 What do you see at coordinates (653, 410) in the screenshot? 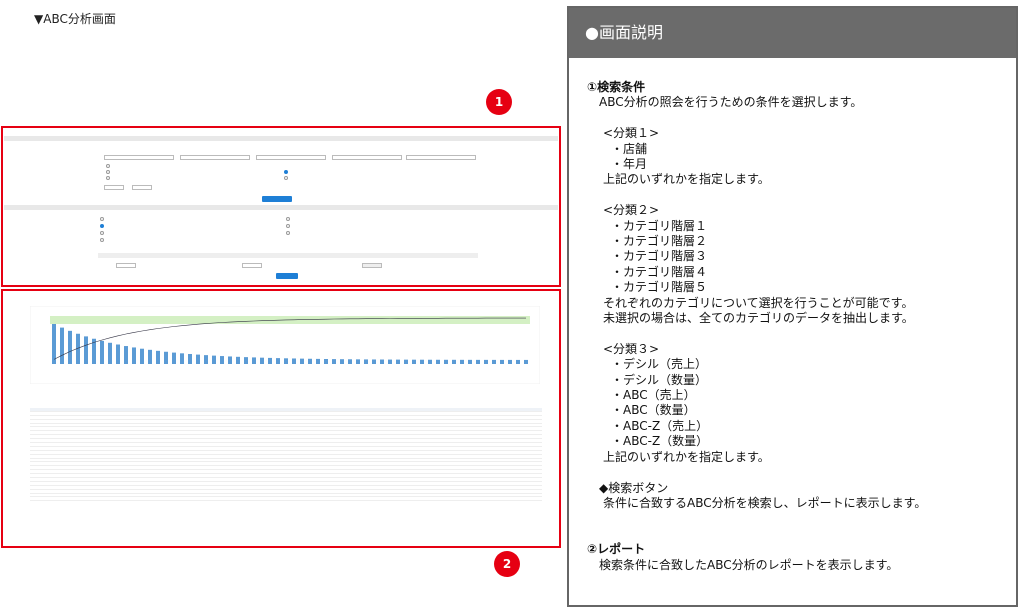
I see `panel-line: ・ABC（数量）` at bounding box center [653, 410].